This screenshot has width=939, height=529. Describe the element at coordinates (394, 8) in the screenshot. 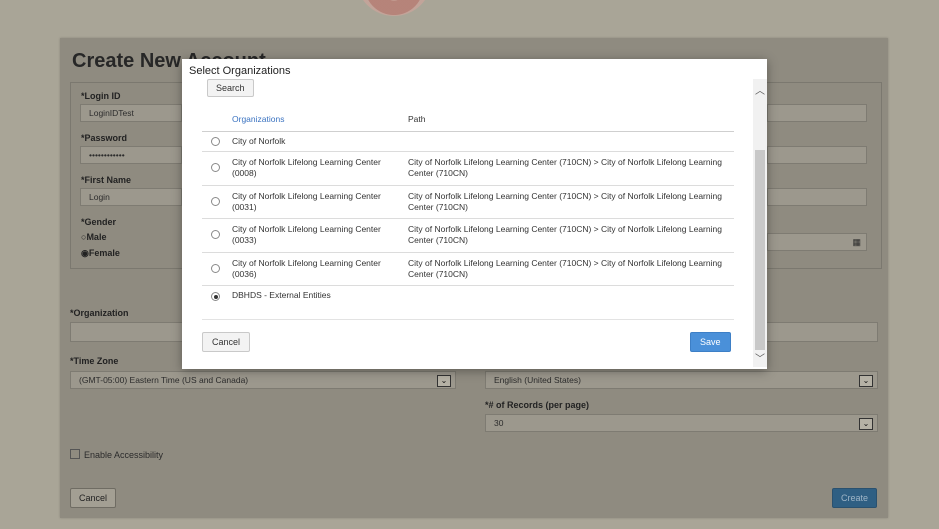

I see `city-seal-logo` at that location.